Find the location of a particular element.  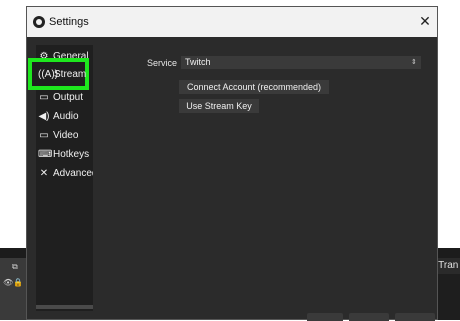

chevron-updown-icon: ⇕ is located at coordinates (414, 62).